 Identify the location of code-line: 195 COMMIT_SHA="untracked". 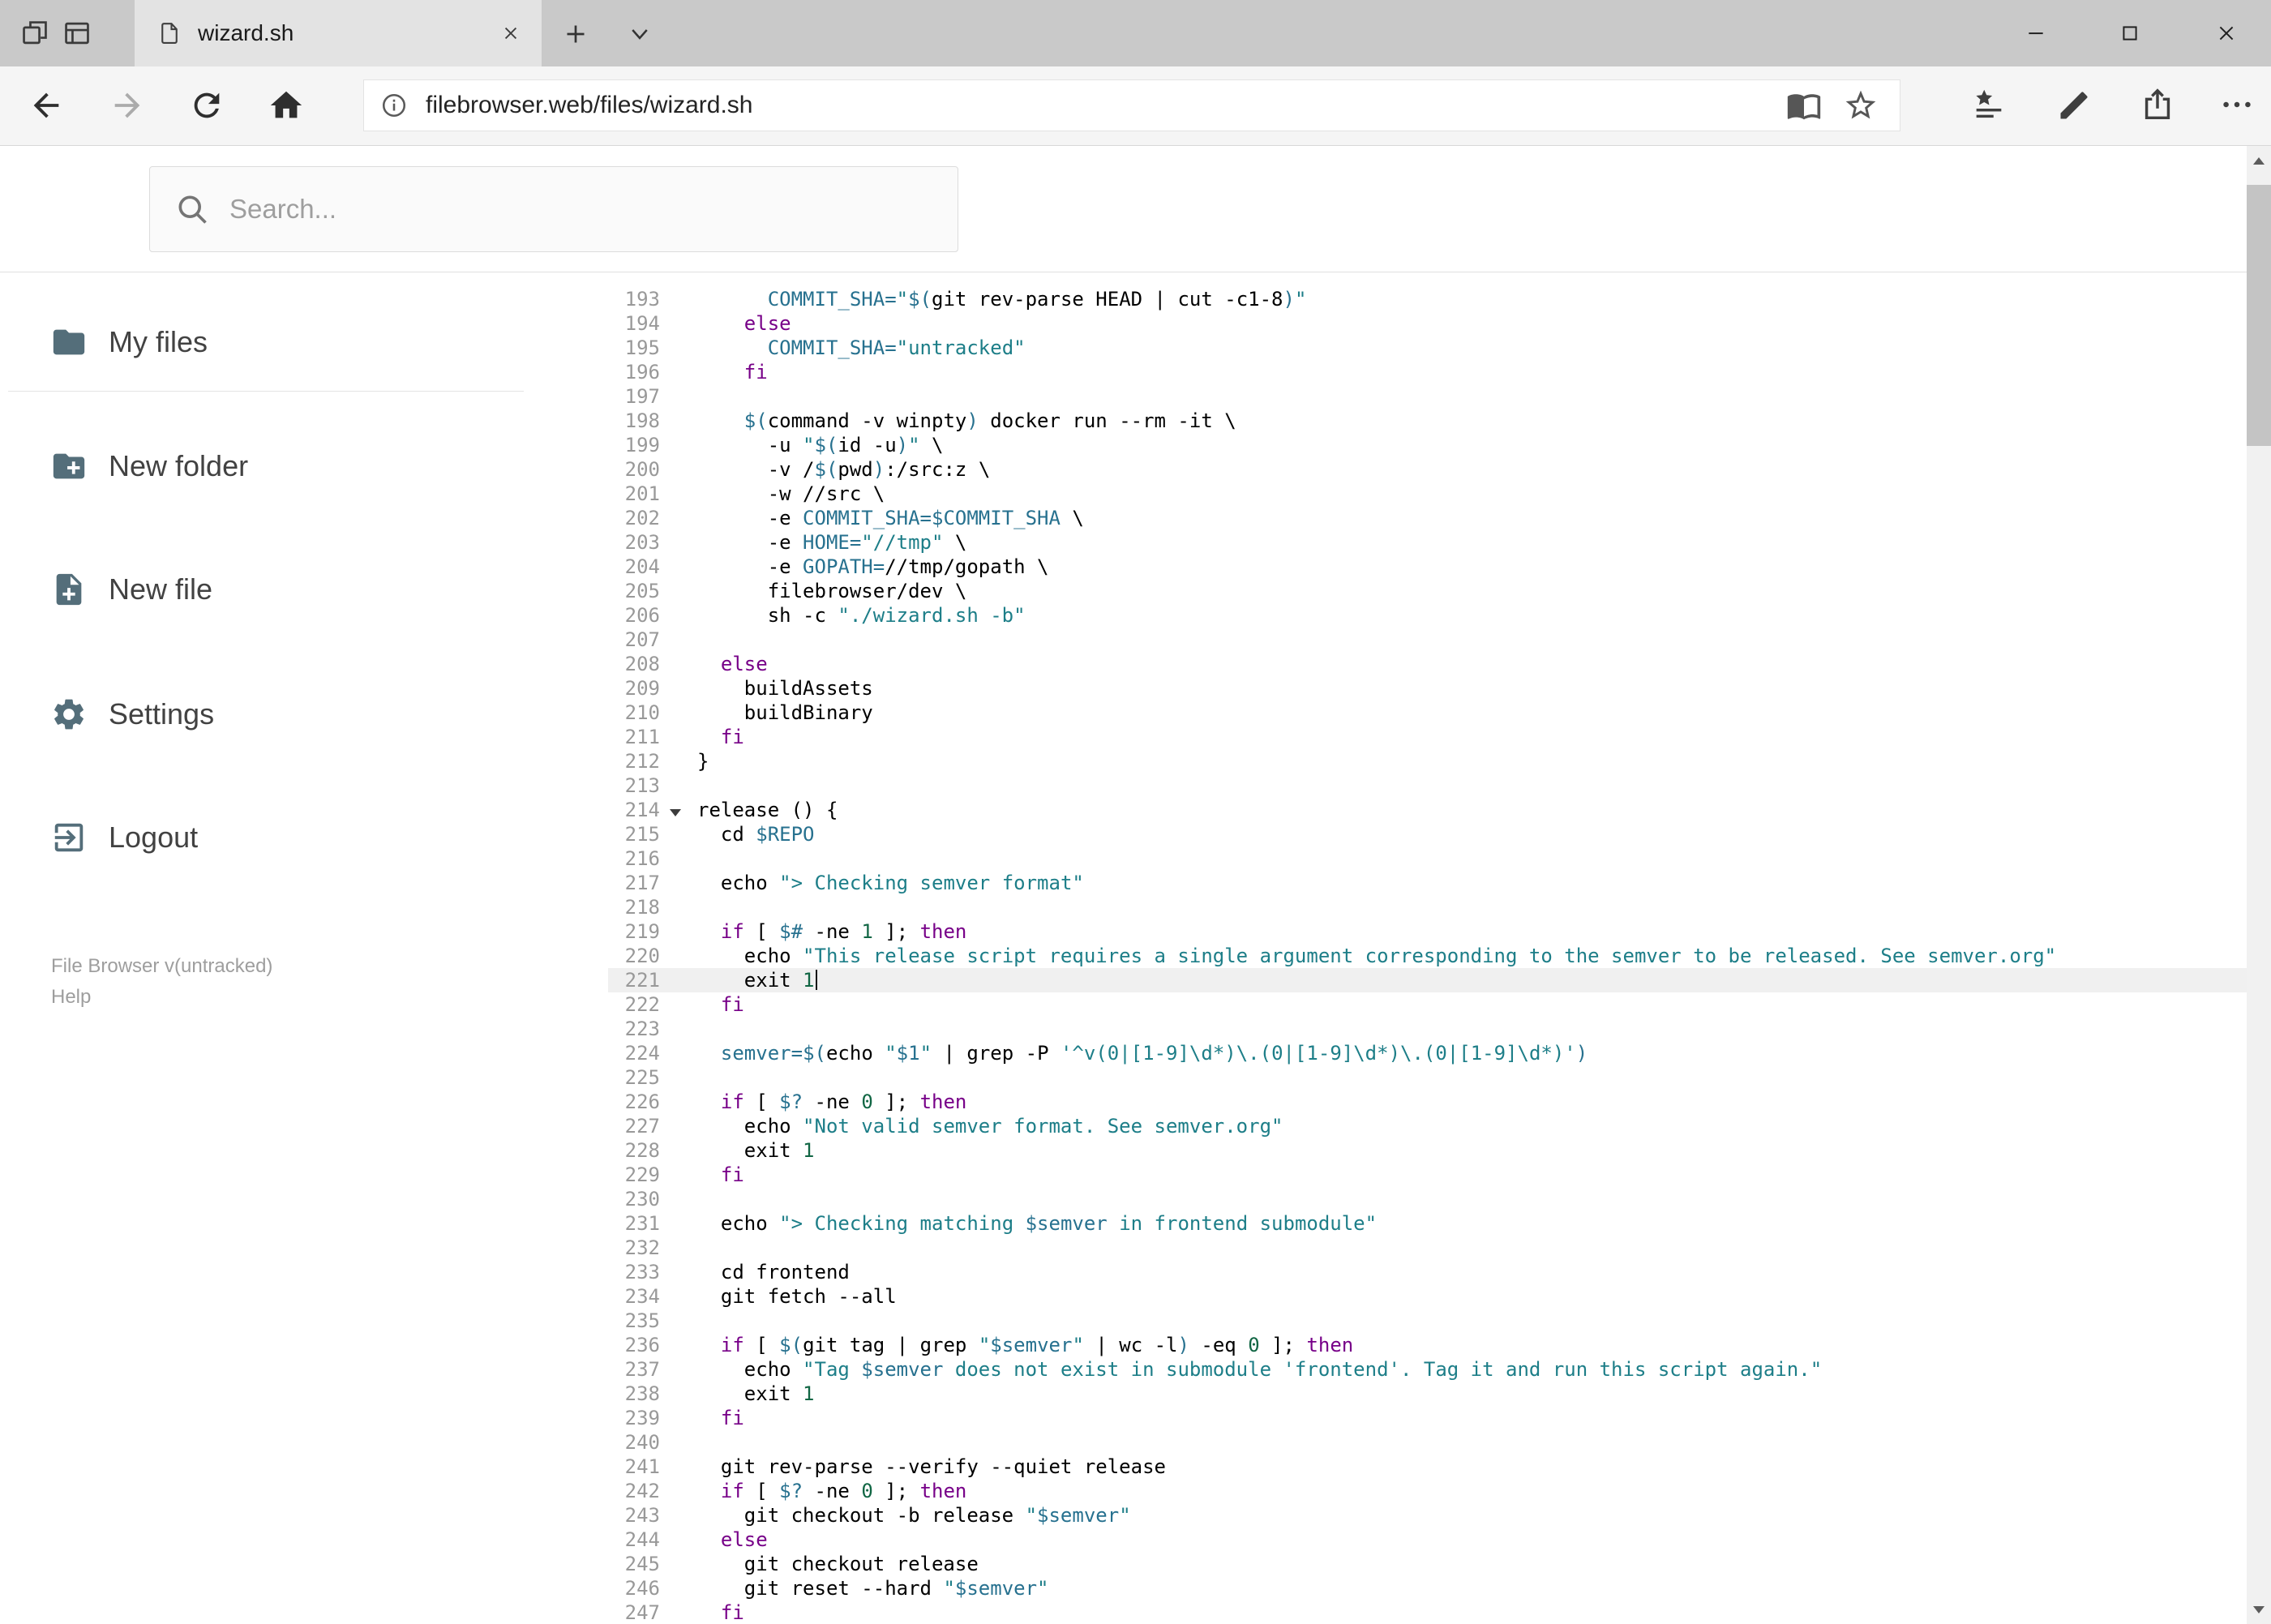
(1427, 348).